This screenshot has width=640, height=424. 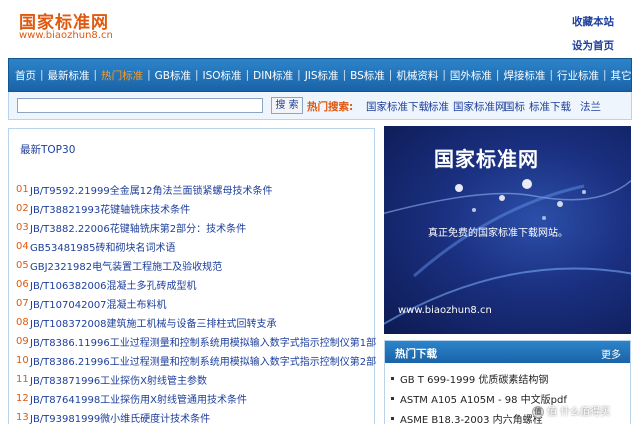 I want to click on nav-item: | 国外标准, so click(x=465, y=75).